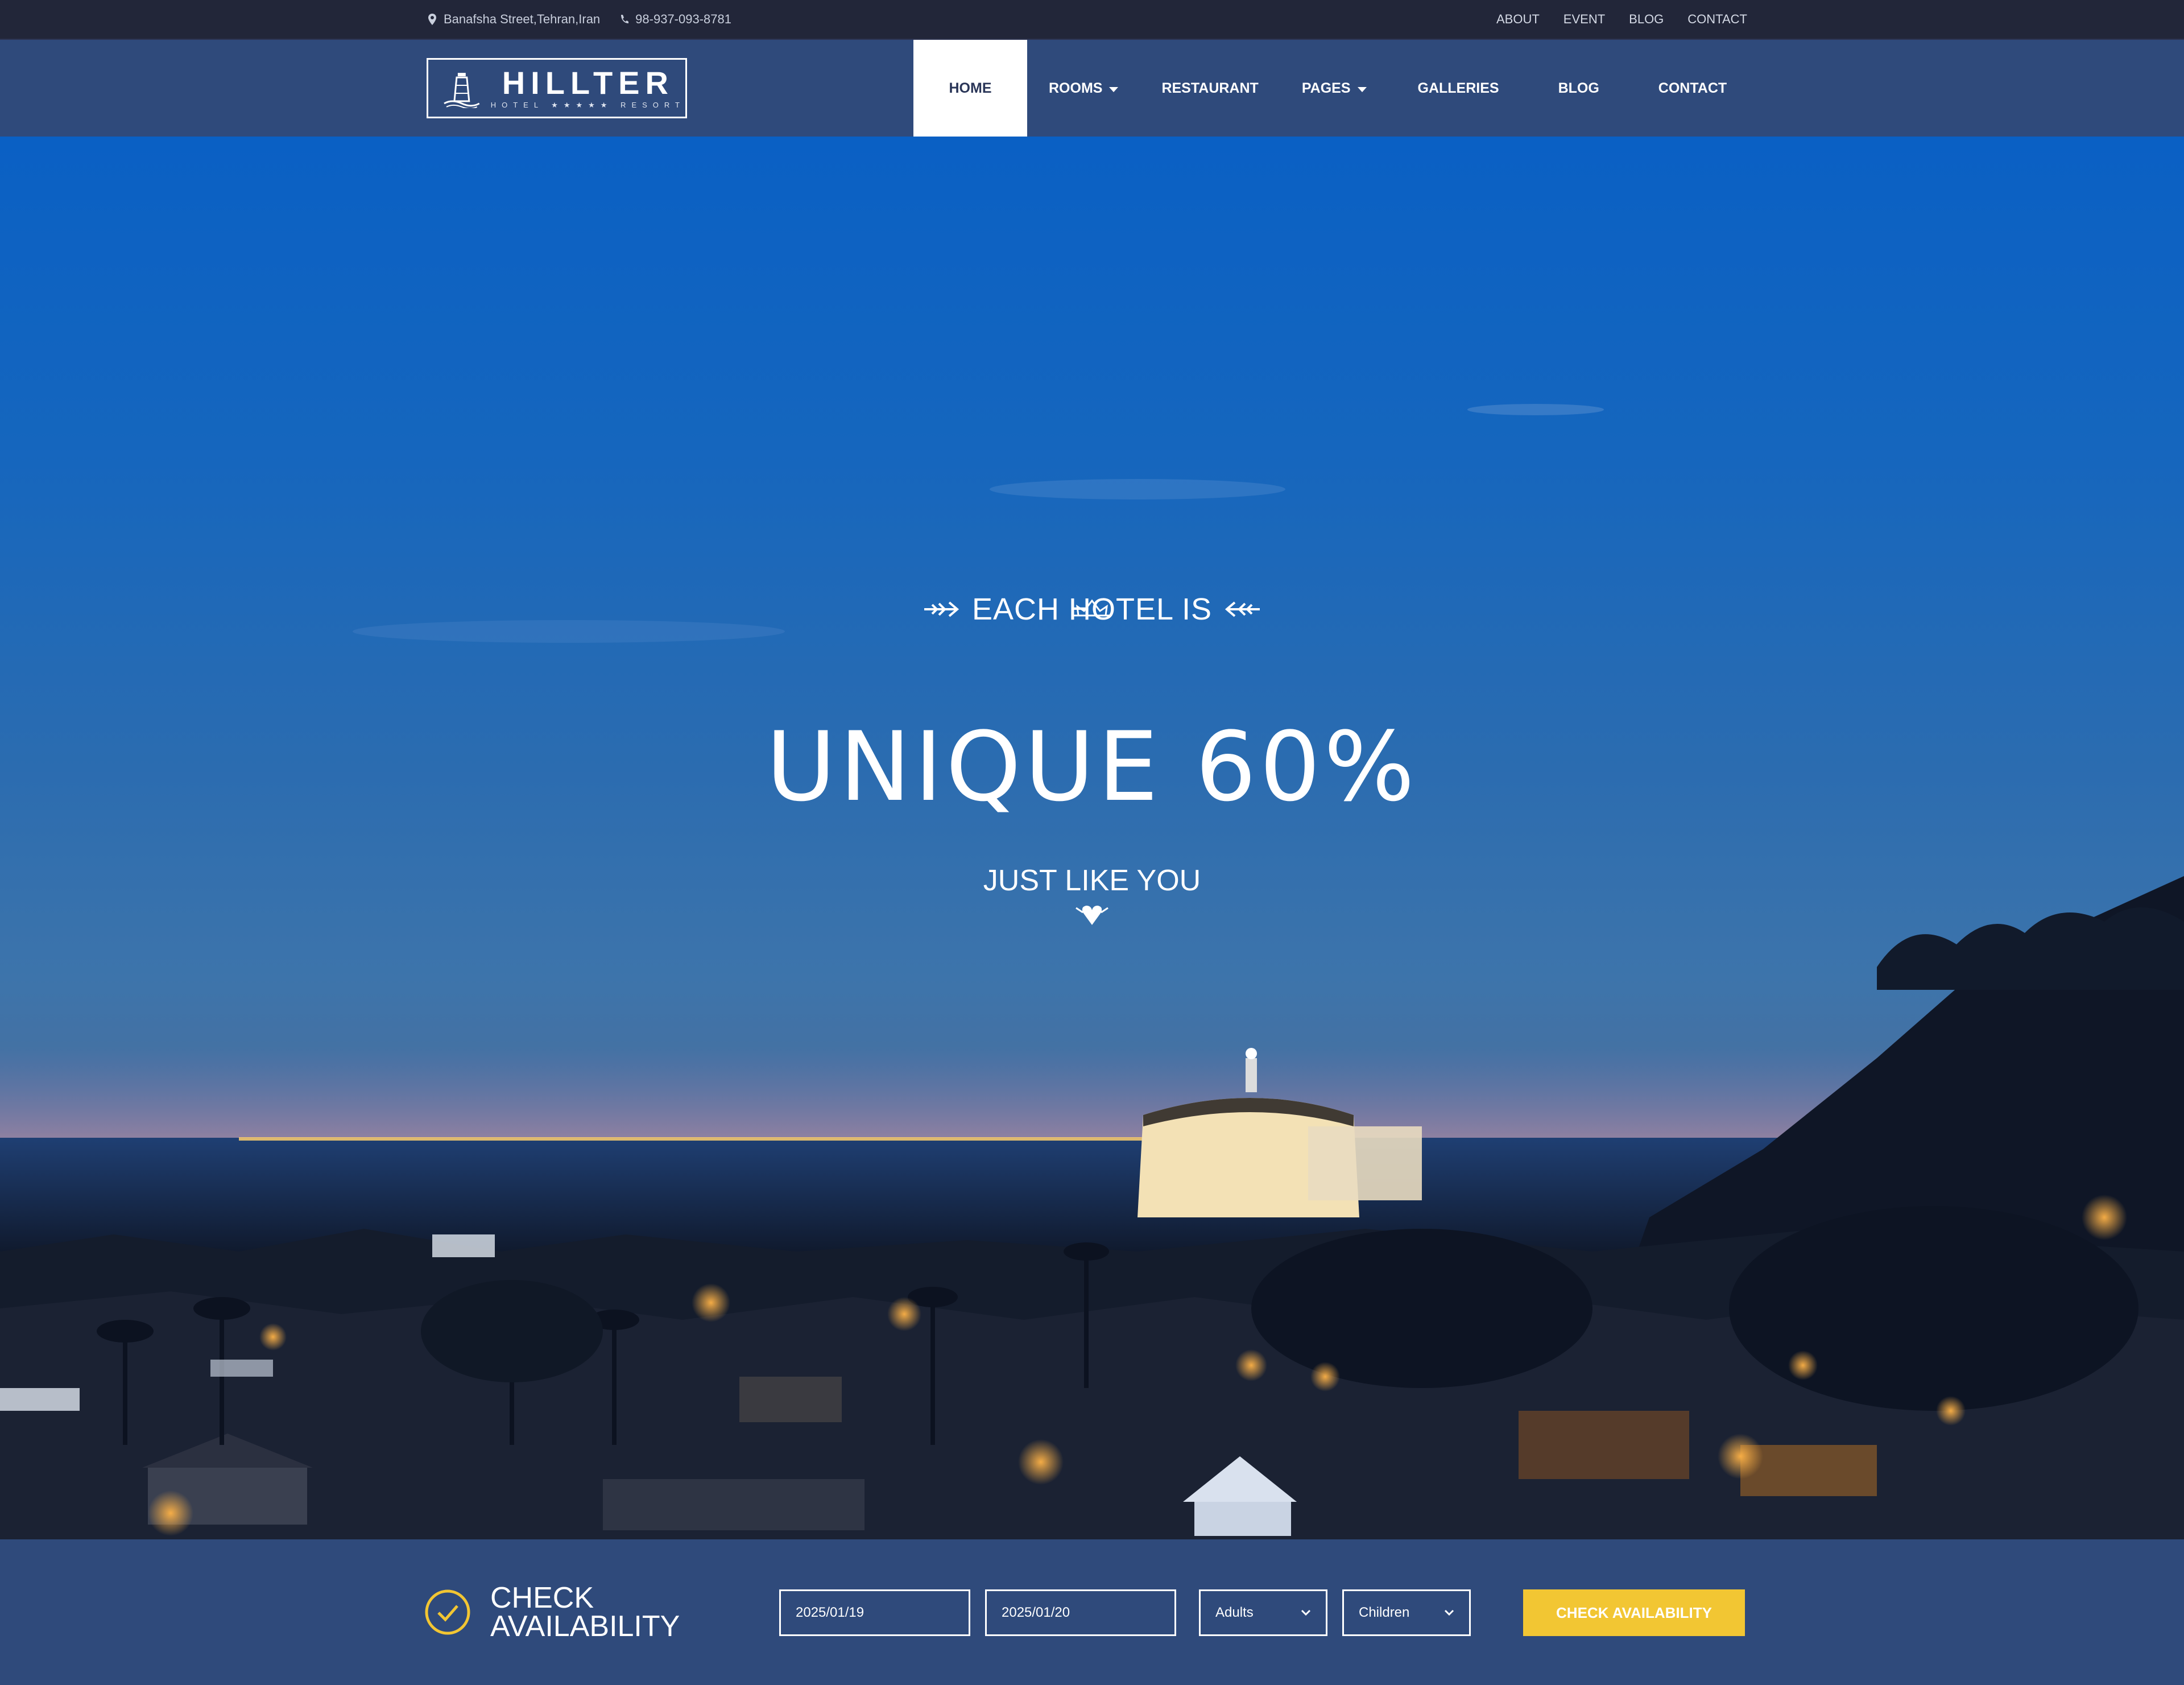  I want to click on children-select-value: Children, so click(1384, 1612).